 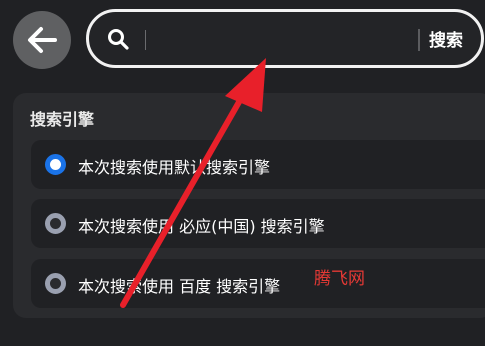 I want to click on search-bar: 搜索, so click(x=285, y=38).